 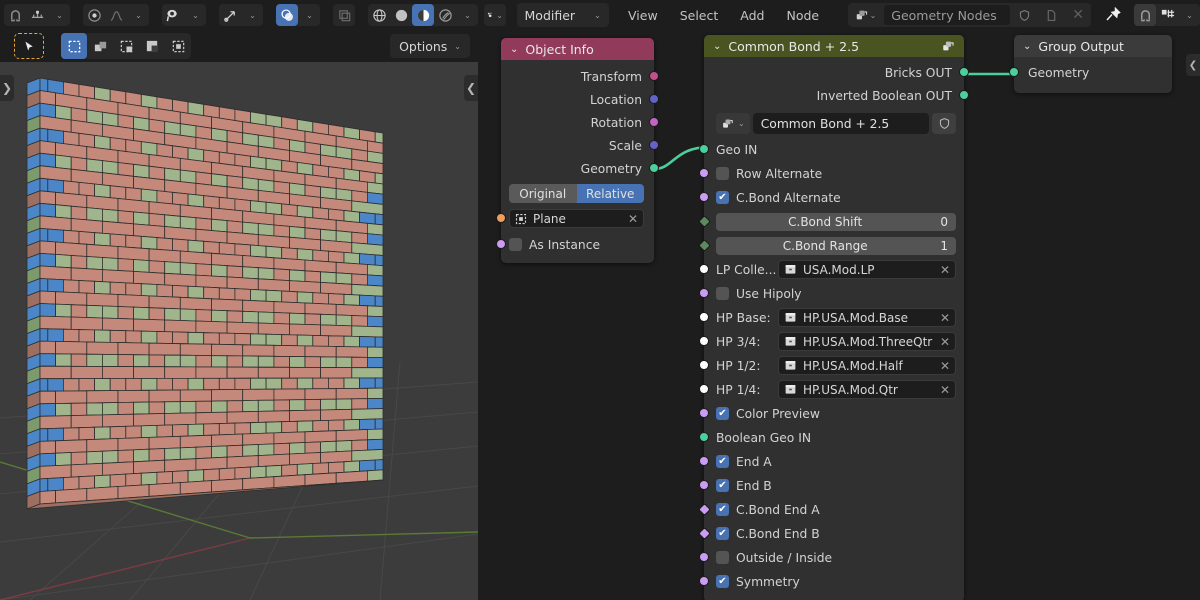 What do you see at coordinates (722, 533) in the screenshot?
I see `c-bond-end-b-checkbox` at bounding box center [722, 533].